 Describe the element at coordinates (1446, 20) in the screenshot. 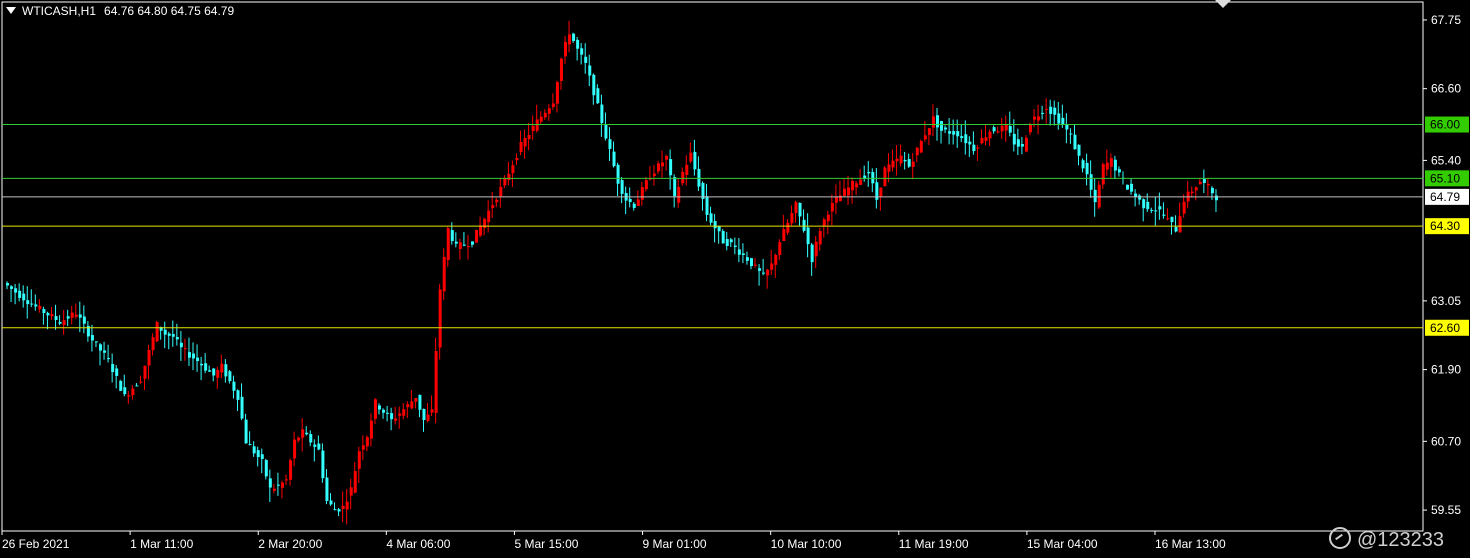

I see `y-tick-label: 67.75` at that location.